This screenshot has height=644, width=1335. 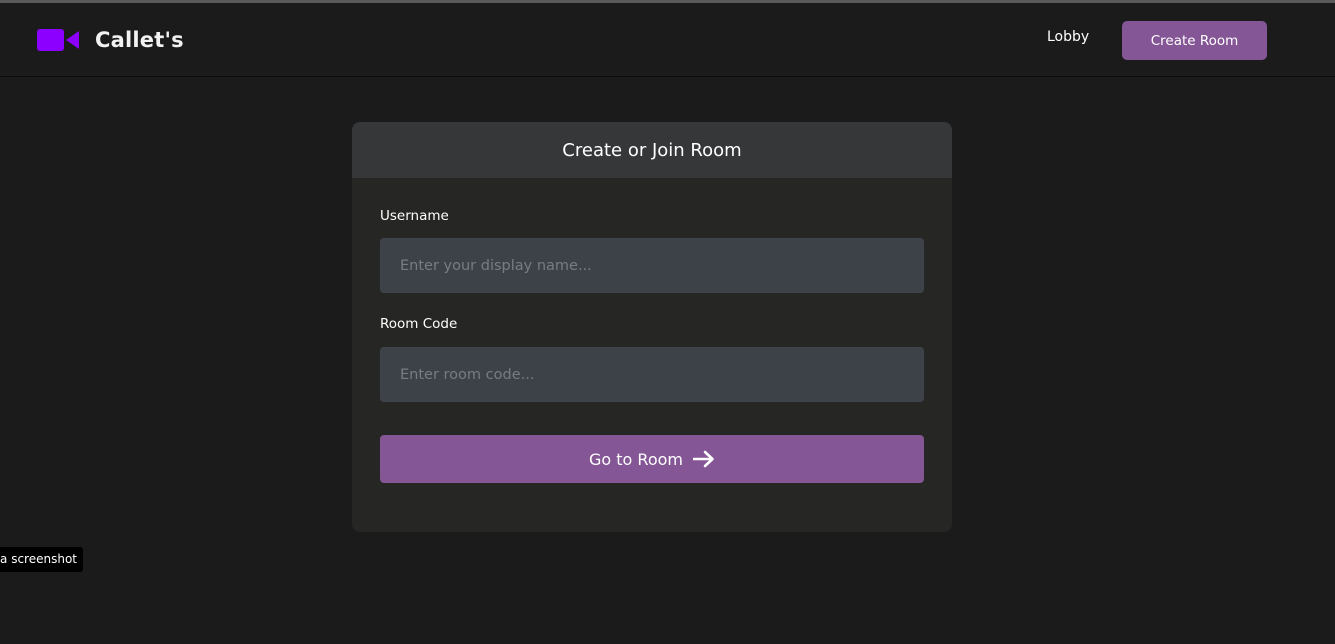 What do you see at coordinates (652, 374) in the screenshot?
I see `room-code-input` at bounding box center [652, 374].